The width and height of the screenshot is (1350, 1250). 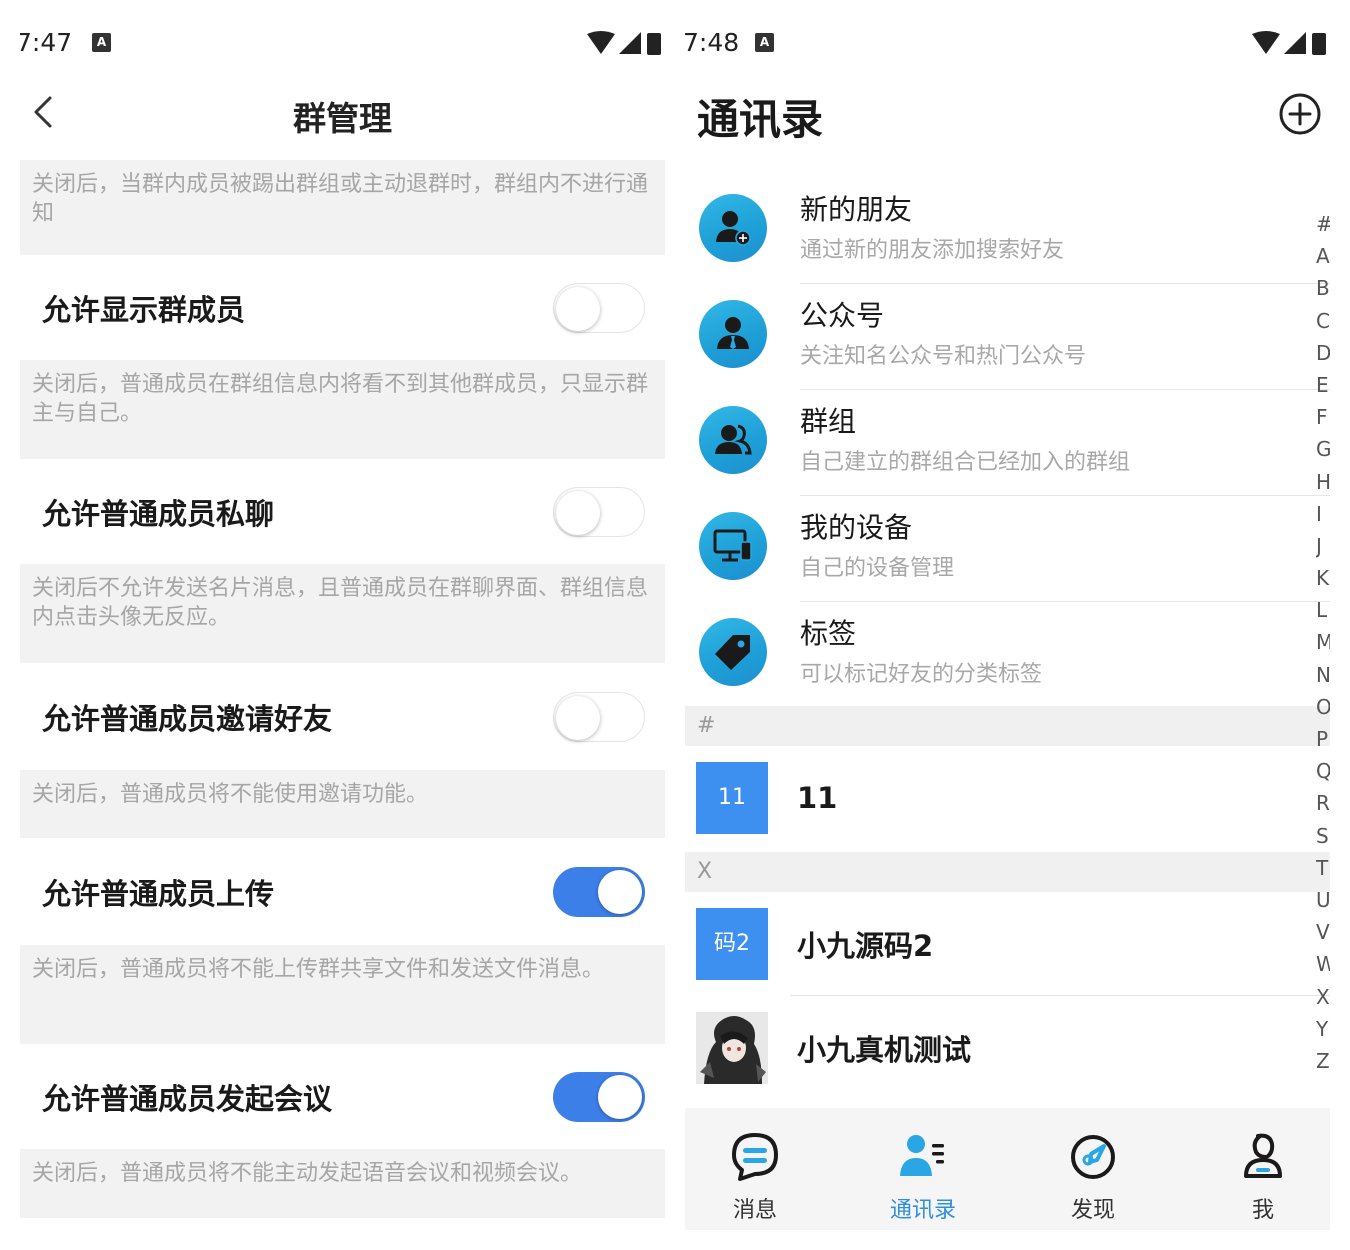 What do you see at coordinates (1323, 1029) in the screenshot?
I see `index-letter: Y` at bounding box center [1323, 1029].